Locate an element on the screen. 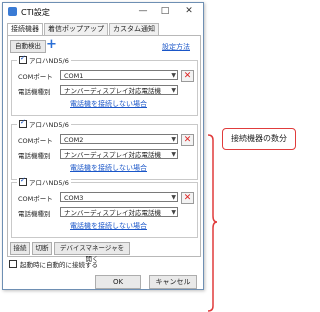 The height and width of the screenshot is (312, 320). auto-detect-button: 自動検出 is located at coordinates (28, 46).